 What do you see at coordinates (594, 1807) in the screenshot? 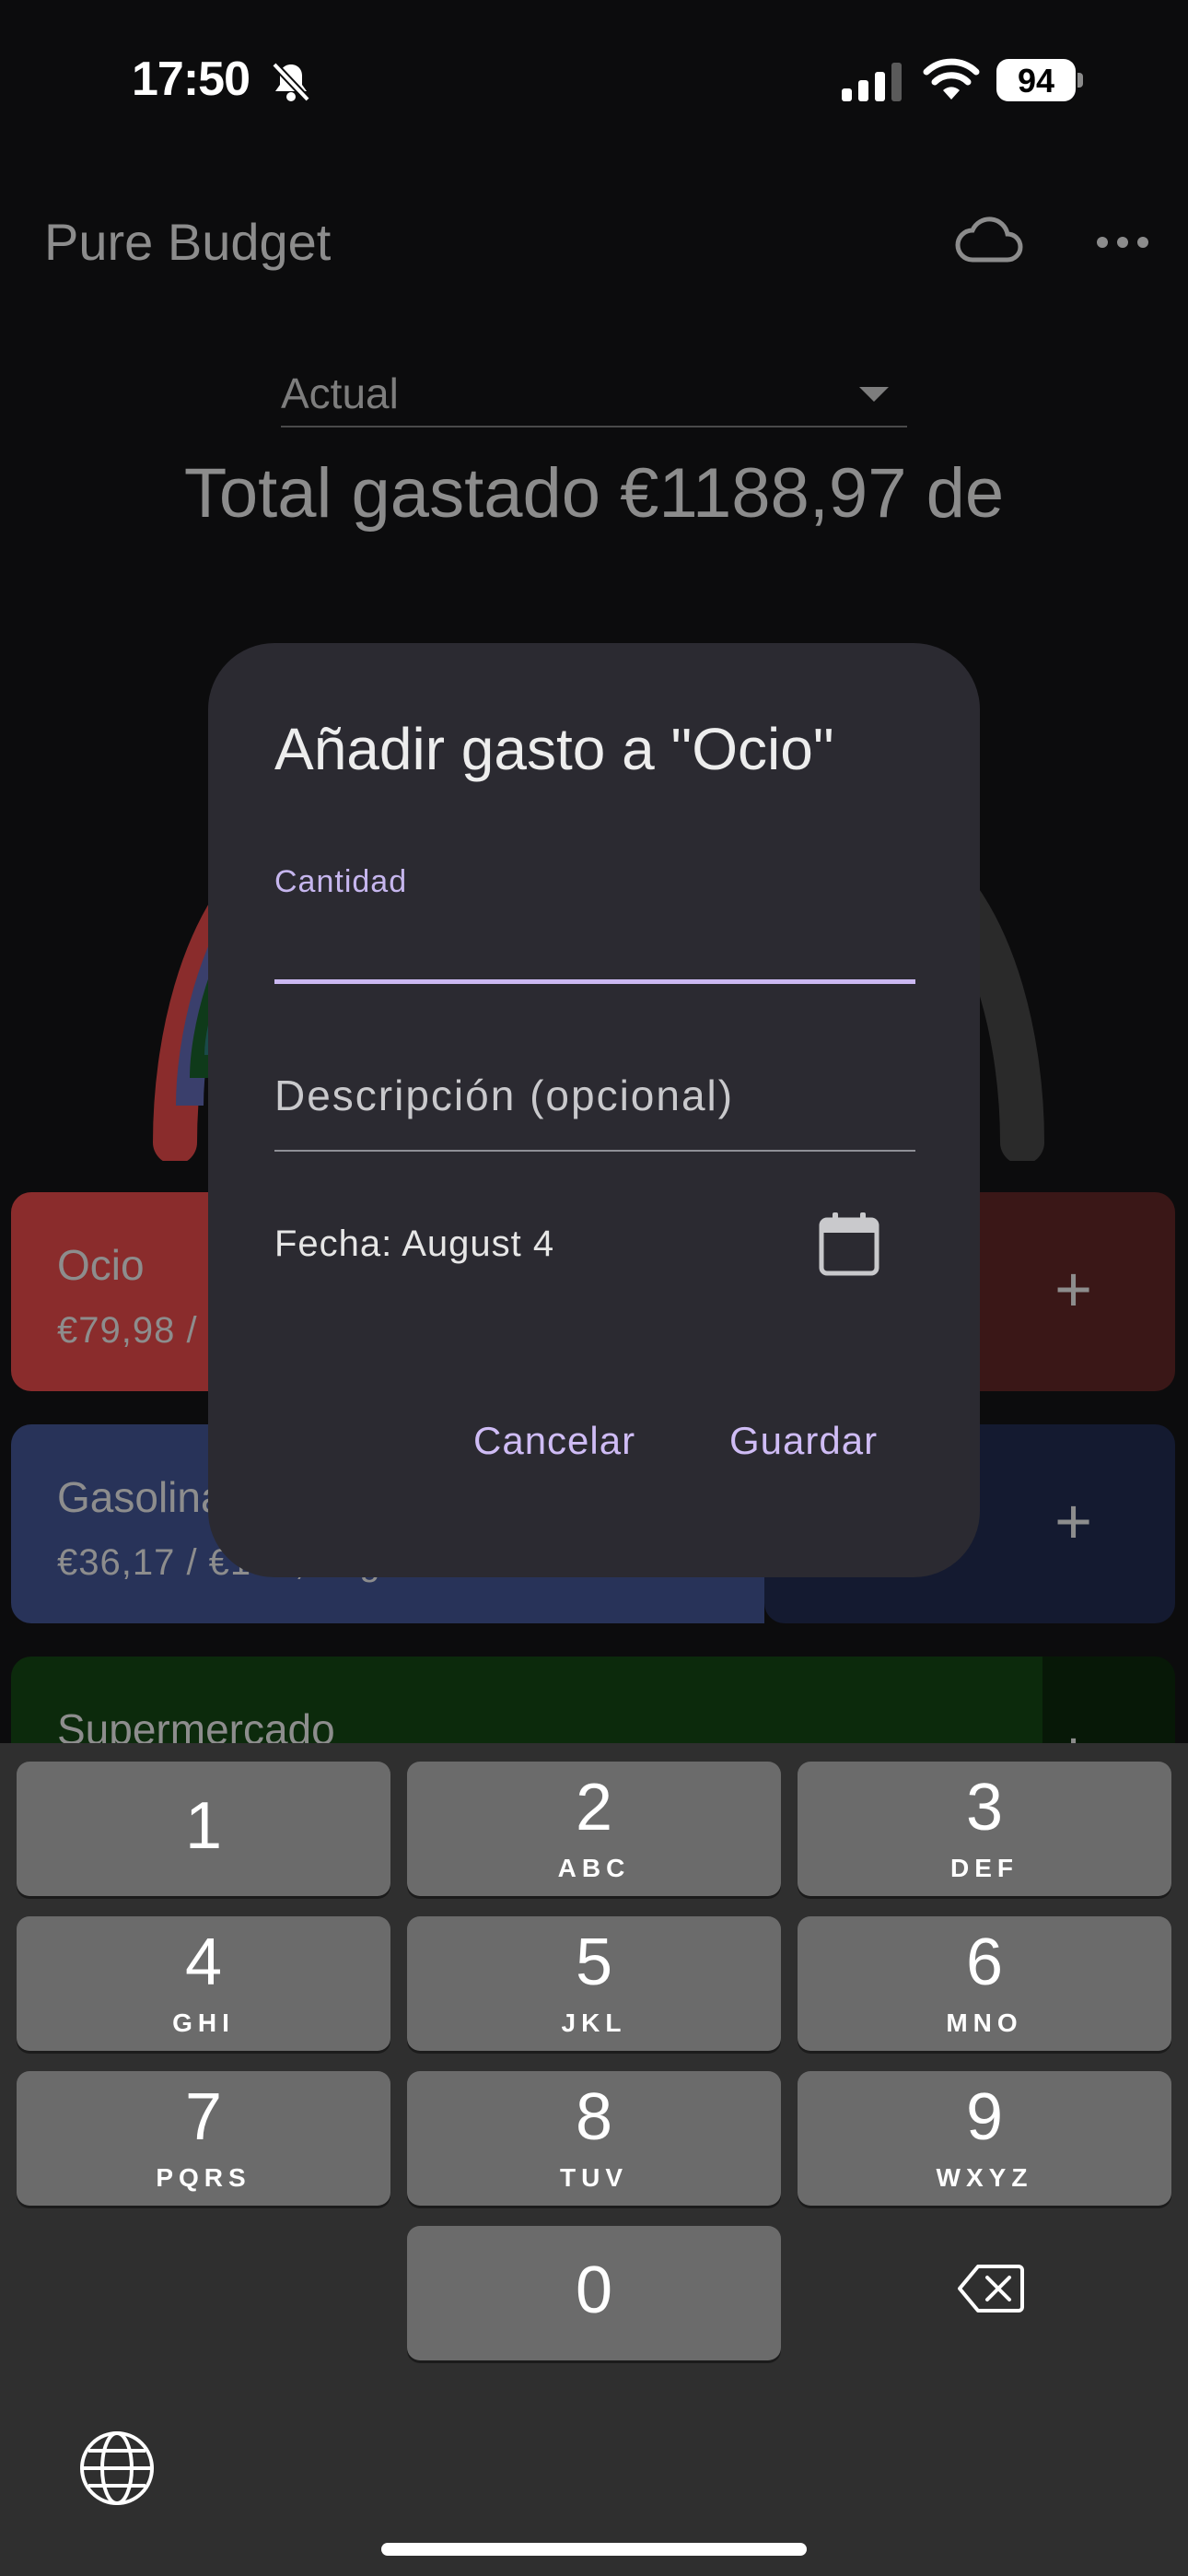
I see `key-digit: 2` at bounding box center [594, 1807].